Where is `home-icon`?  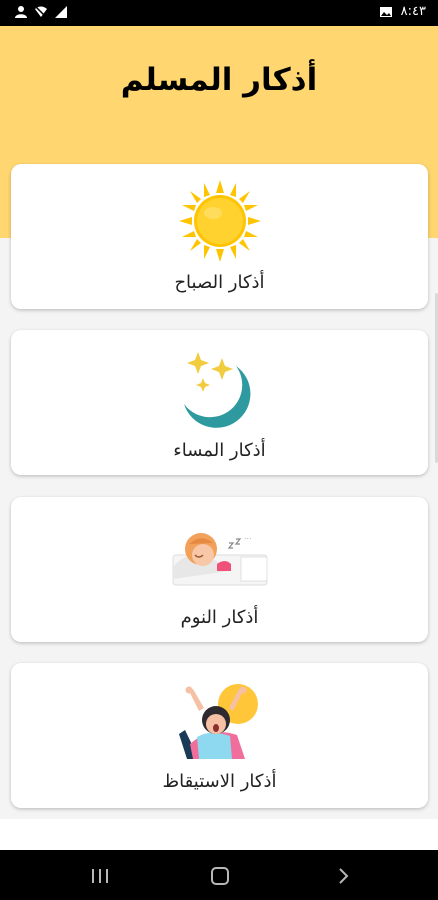 home-icon is located at coordinates (220, 876).